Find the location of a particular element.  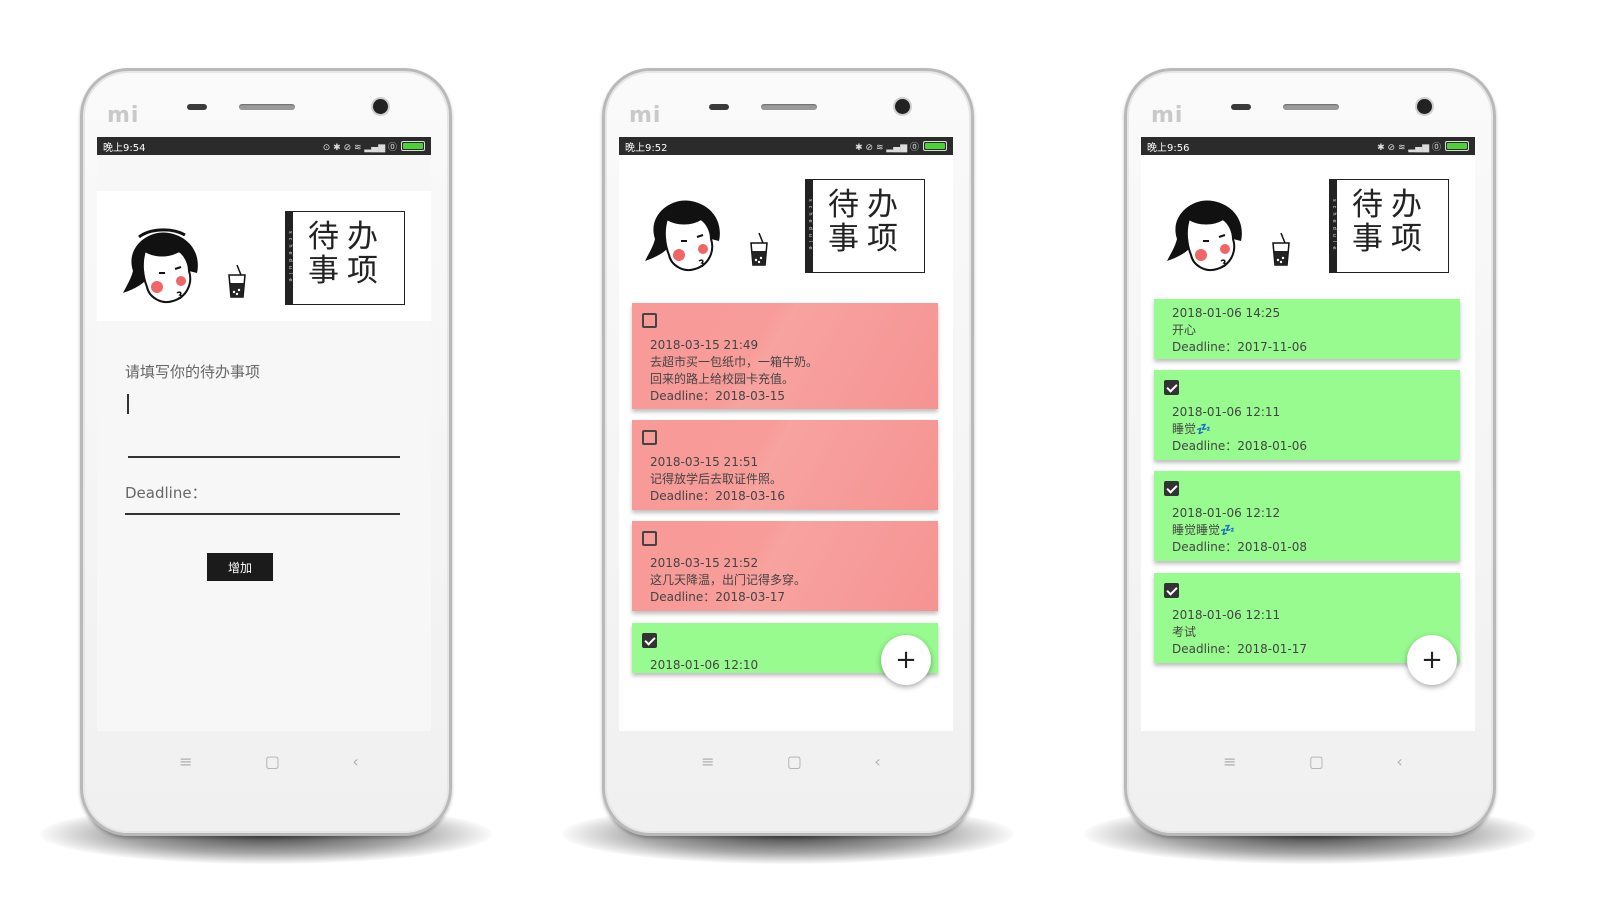

status-icon-set: ⊙ ✱ ⊘ ≋ ▂▄▆ ⓪ is located at coordinates (359, 147).